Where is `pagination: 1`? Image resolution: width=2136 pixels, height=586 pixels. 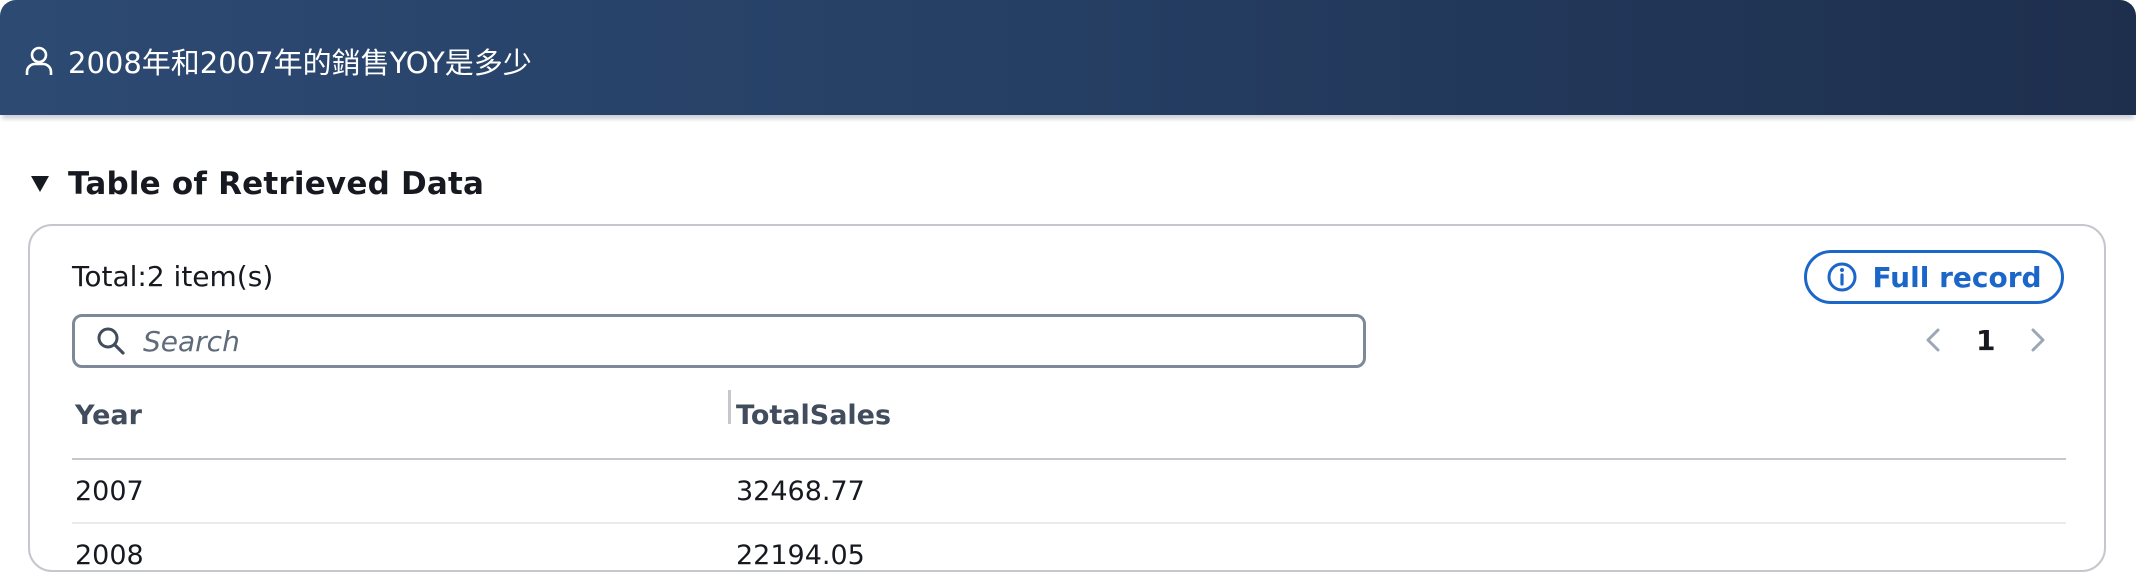
pagination: 1 is located at coordinates (1985, 340).